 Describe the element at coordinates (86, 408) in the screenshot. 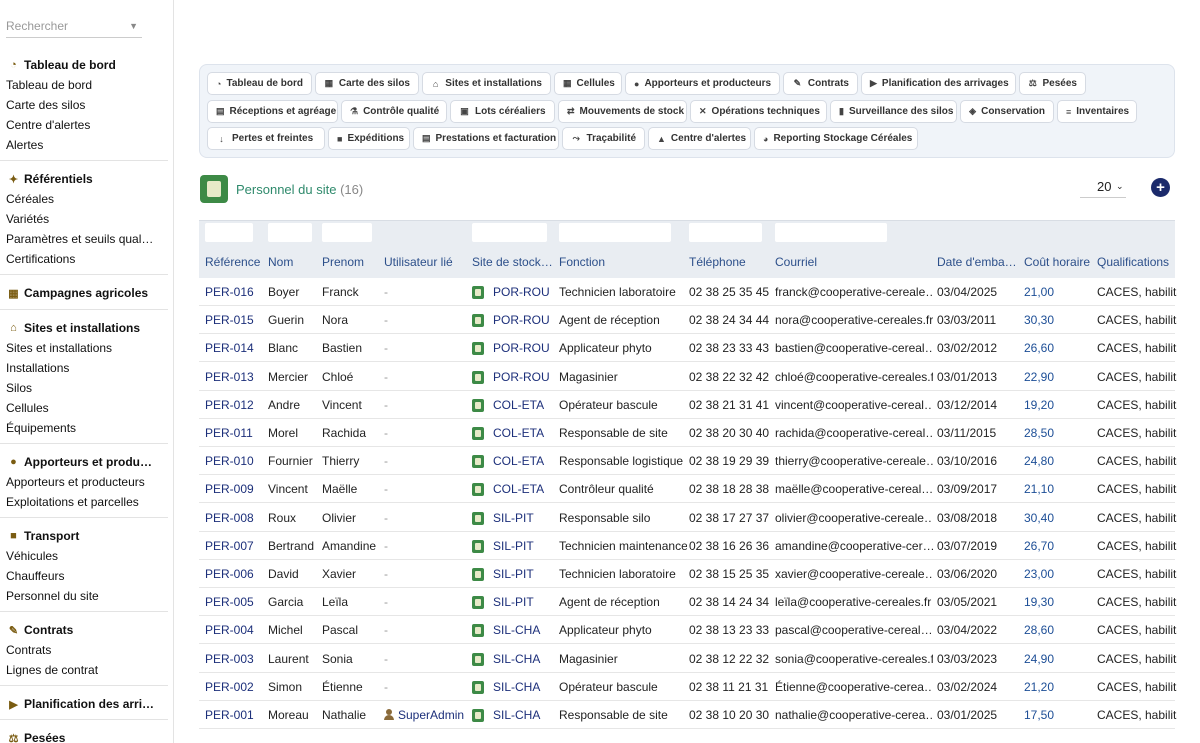

I see `sidebar-item: Cellules` at that location.